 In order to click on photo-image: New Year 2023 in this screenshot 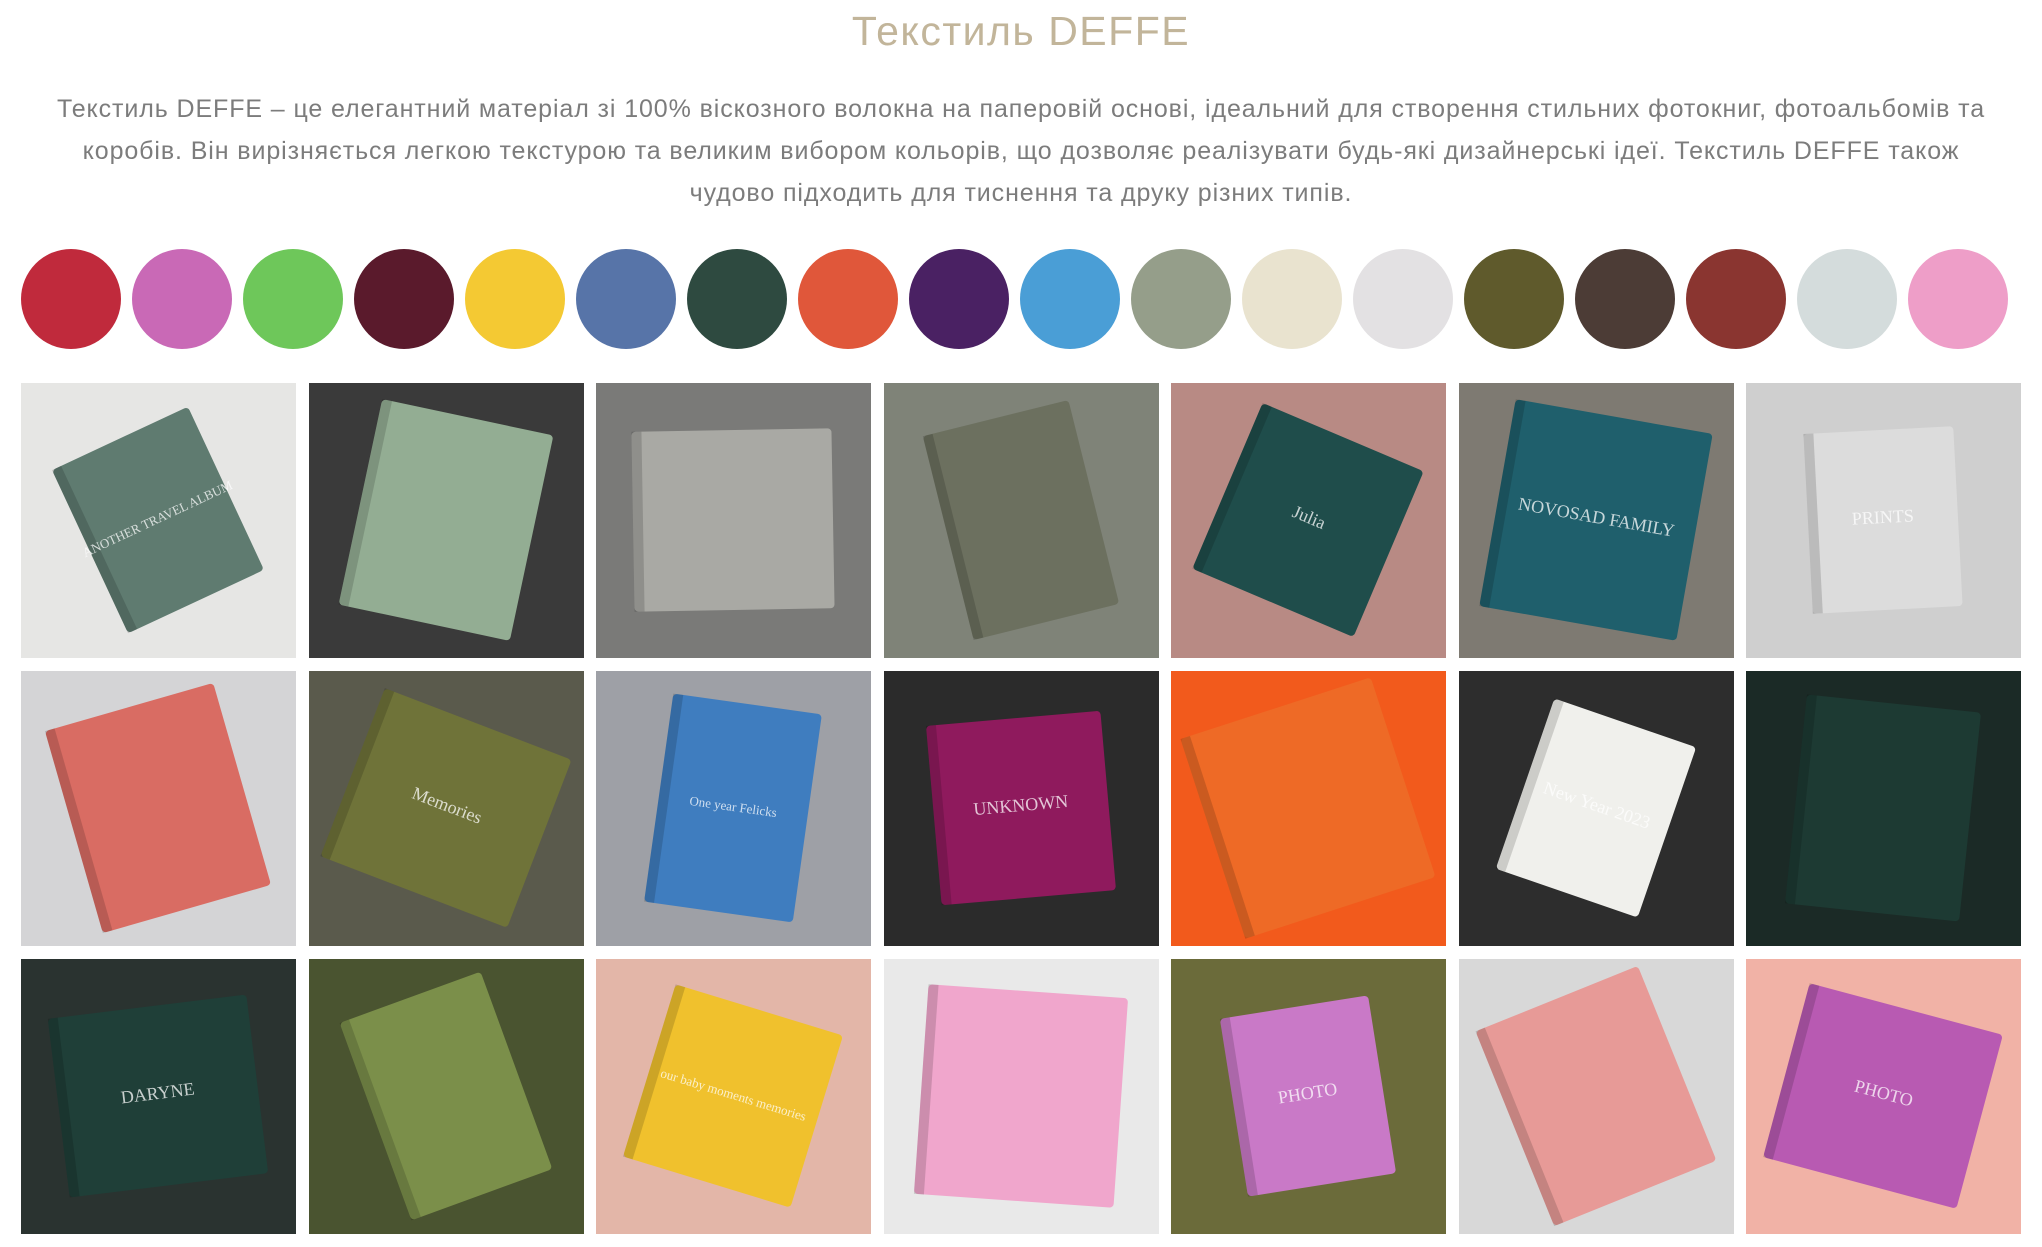, I will do `click(1596, 808)`.